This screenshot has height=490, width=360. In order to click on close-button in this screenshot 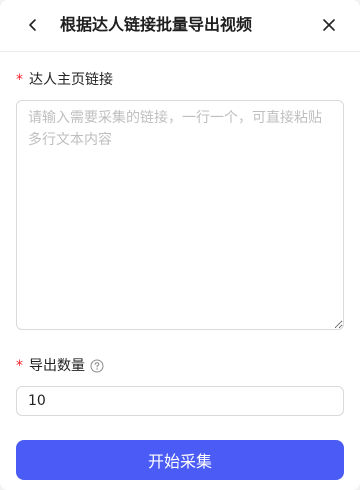, I will do `click(329, 25)`.